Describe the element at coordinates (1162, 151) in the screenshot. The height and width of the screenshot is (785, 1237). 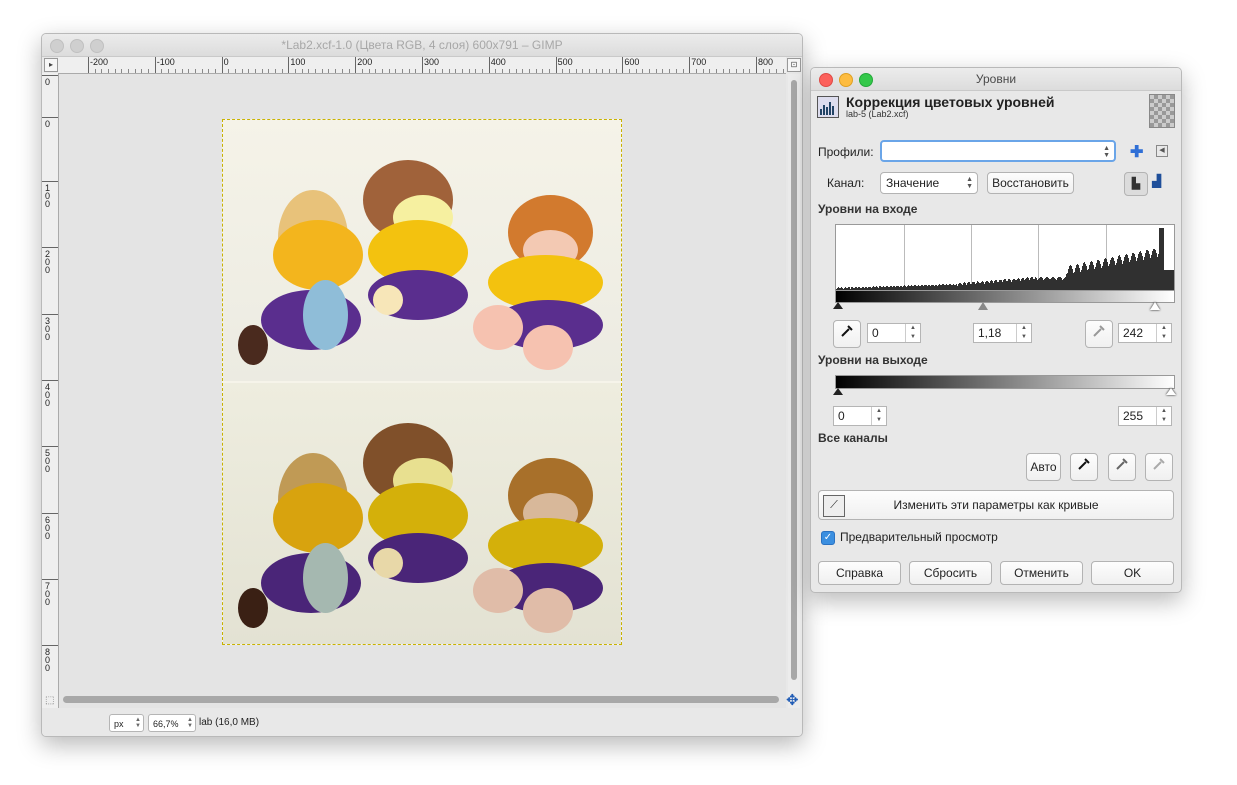
I see `preset-menu-icon: ◀` at that location.